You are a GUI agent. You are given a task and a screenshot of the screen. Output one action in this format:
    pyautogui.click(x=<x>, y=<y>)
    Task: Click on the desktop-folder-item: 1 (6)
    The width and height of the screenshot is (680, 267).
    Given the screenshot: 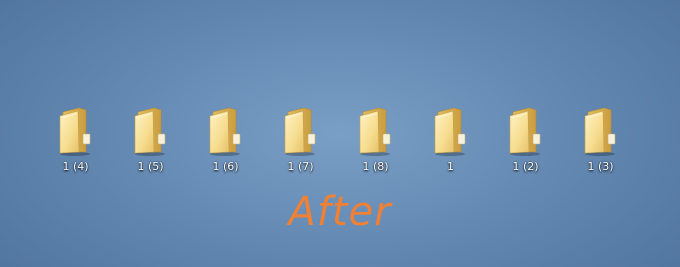 What is the action you would take?
    pyautogui.click(x=225, y=143)
    